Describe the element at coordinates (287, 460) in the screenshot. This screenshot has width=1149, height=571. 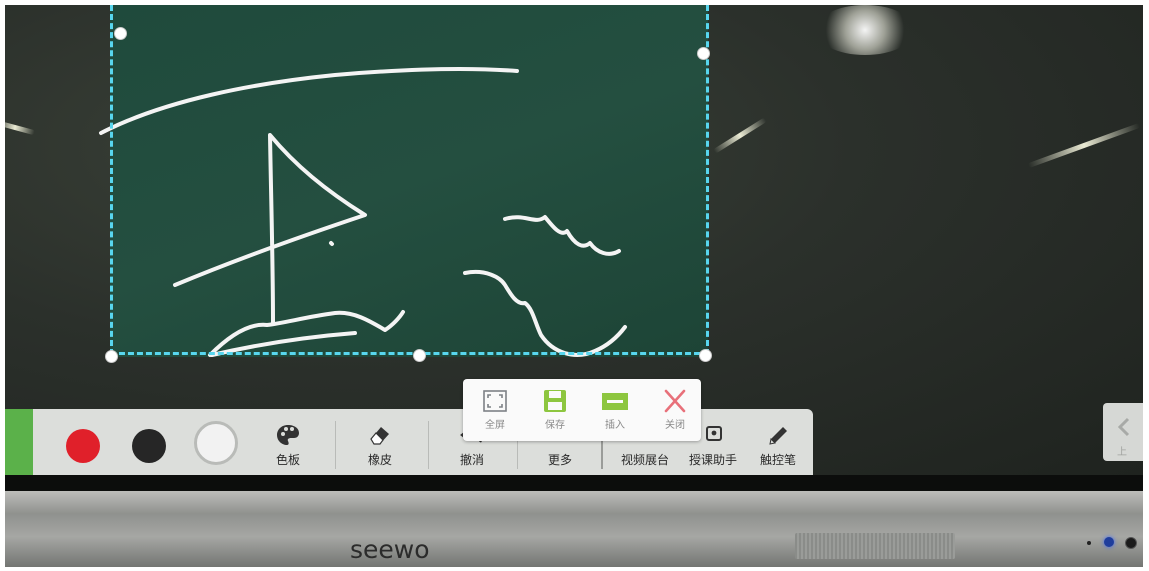
I see `color-panel-label: 色板` at that location.